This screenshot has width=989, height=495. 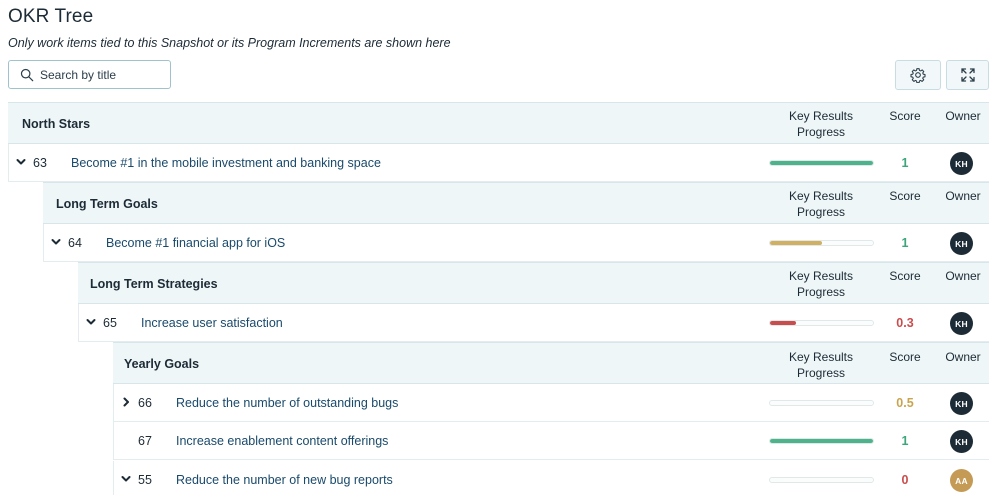 I want to click on expand-icon, so click(x=967, y=75).